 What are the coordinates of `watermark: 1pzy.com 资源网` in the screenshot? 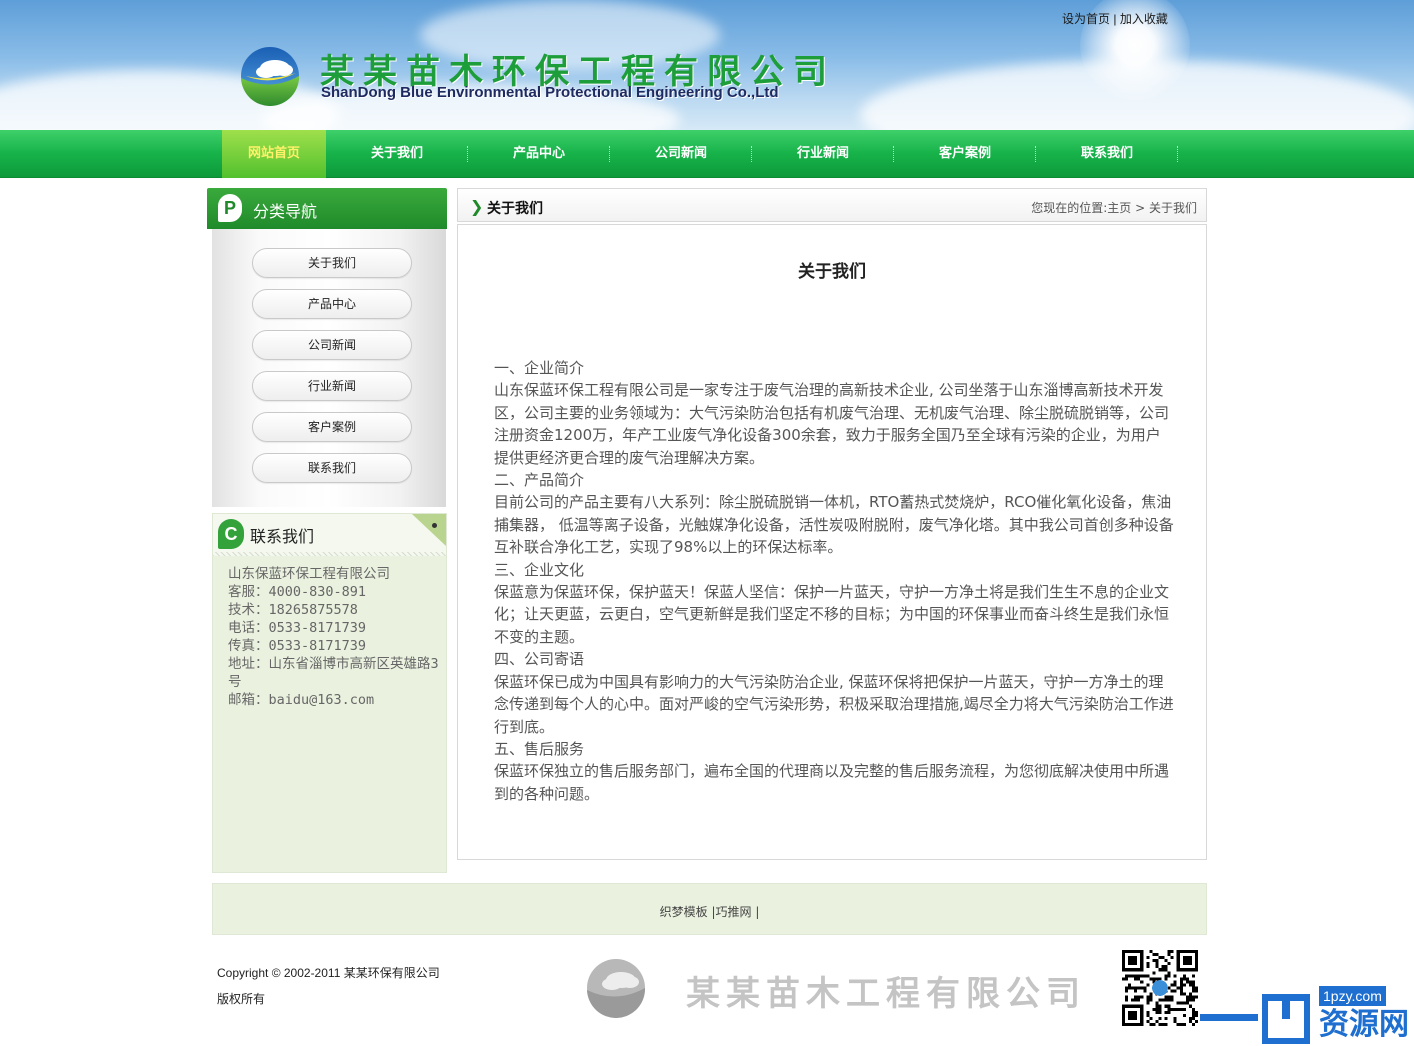 It's located at (1307, 1016).